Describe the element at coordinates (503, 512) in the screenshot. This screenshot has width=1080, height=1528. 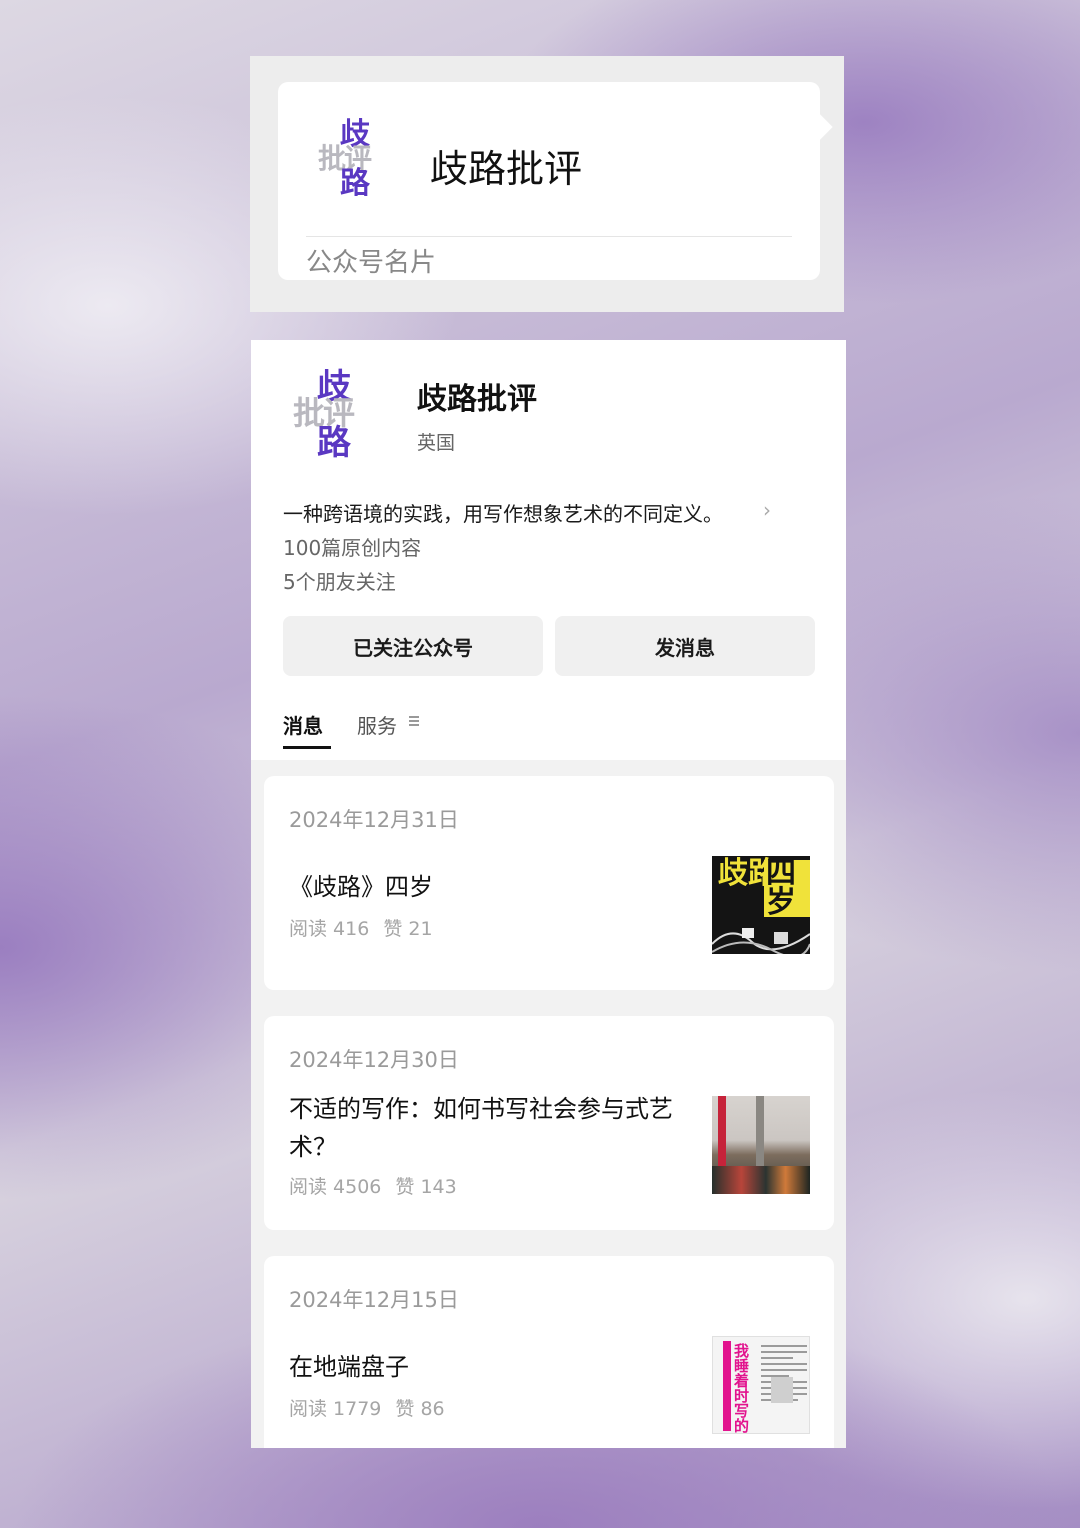
I see `profile-description: 一种跨语境的实践，用写作想象艺术的不同定义。` at that location.